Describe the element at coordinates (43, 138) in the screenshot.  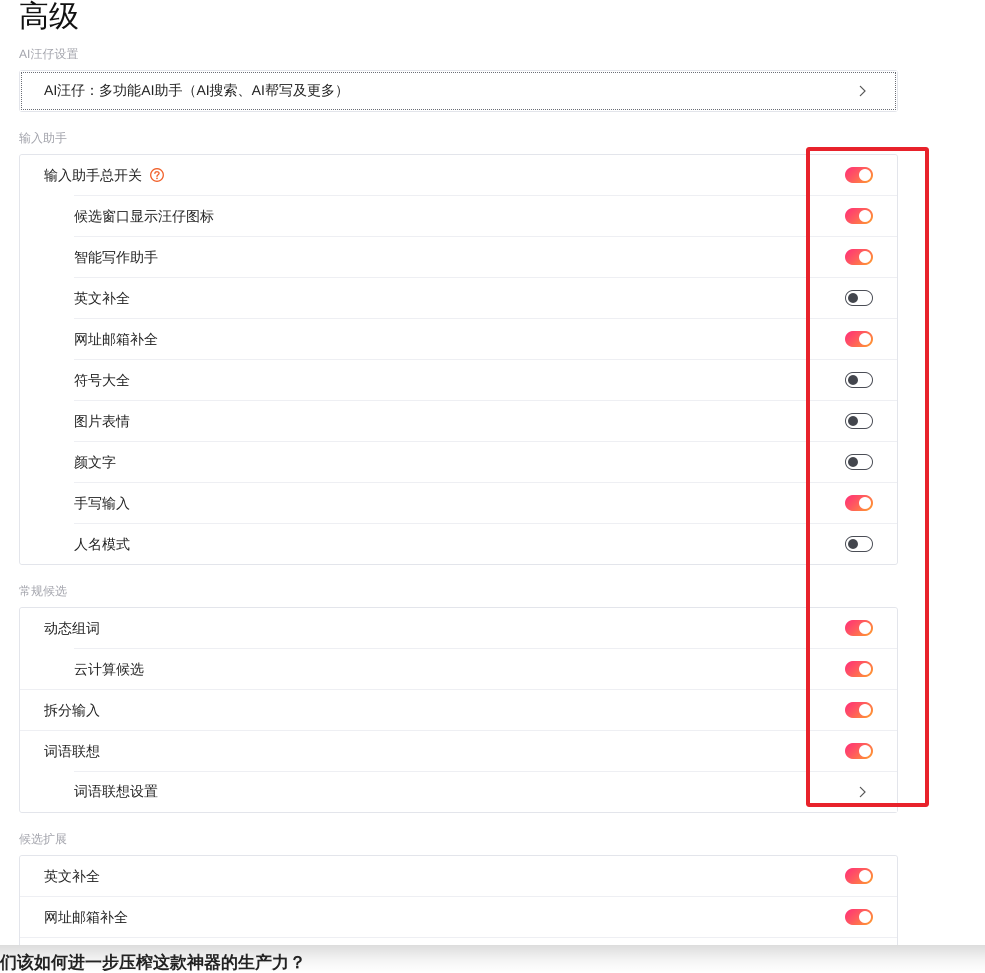
I see `section-heading: 输入助手` at that location.